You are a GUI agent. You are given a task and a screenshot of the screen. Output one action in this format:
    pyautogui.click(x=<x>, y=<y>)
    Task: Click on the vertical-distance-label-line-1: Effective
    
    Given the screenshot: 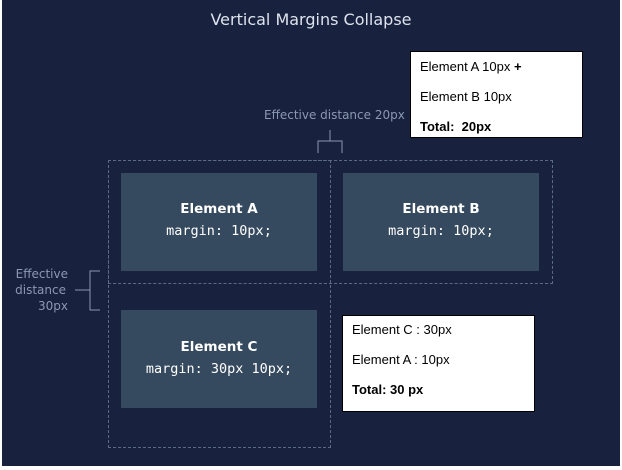 What is the action you would take?
    pyautogui.click(x=41, y=274)
    